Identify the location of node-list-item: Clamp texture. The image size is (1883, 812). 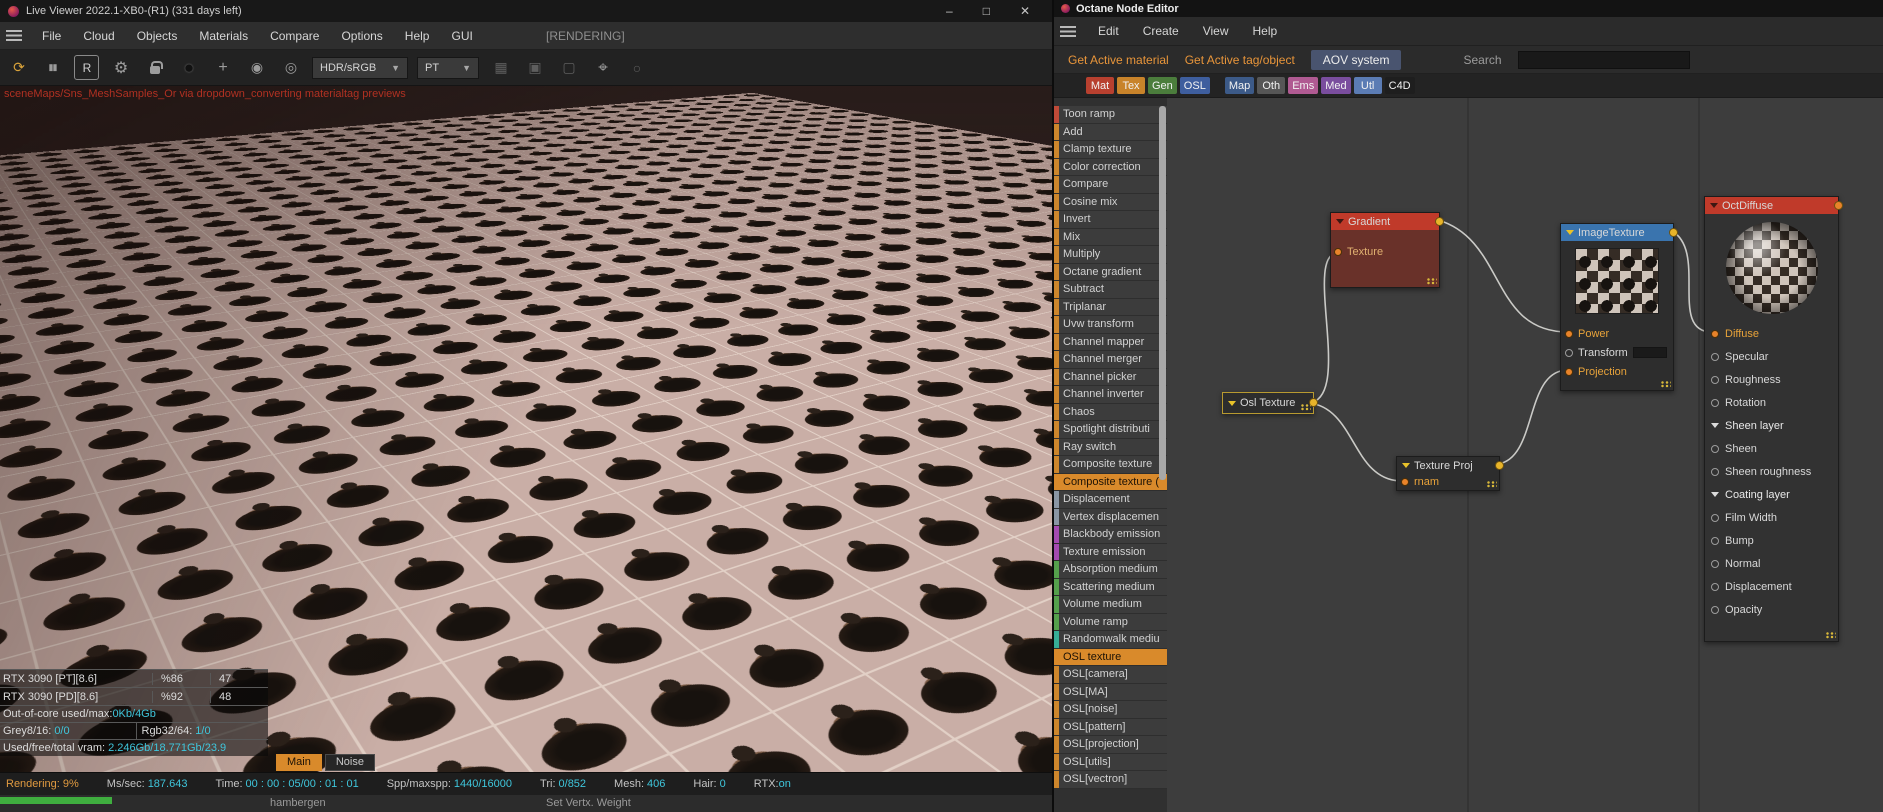
(1110, 150).